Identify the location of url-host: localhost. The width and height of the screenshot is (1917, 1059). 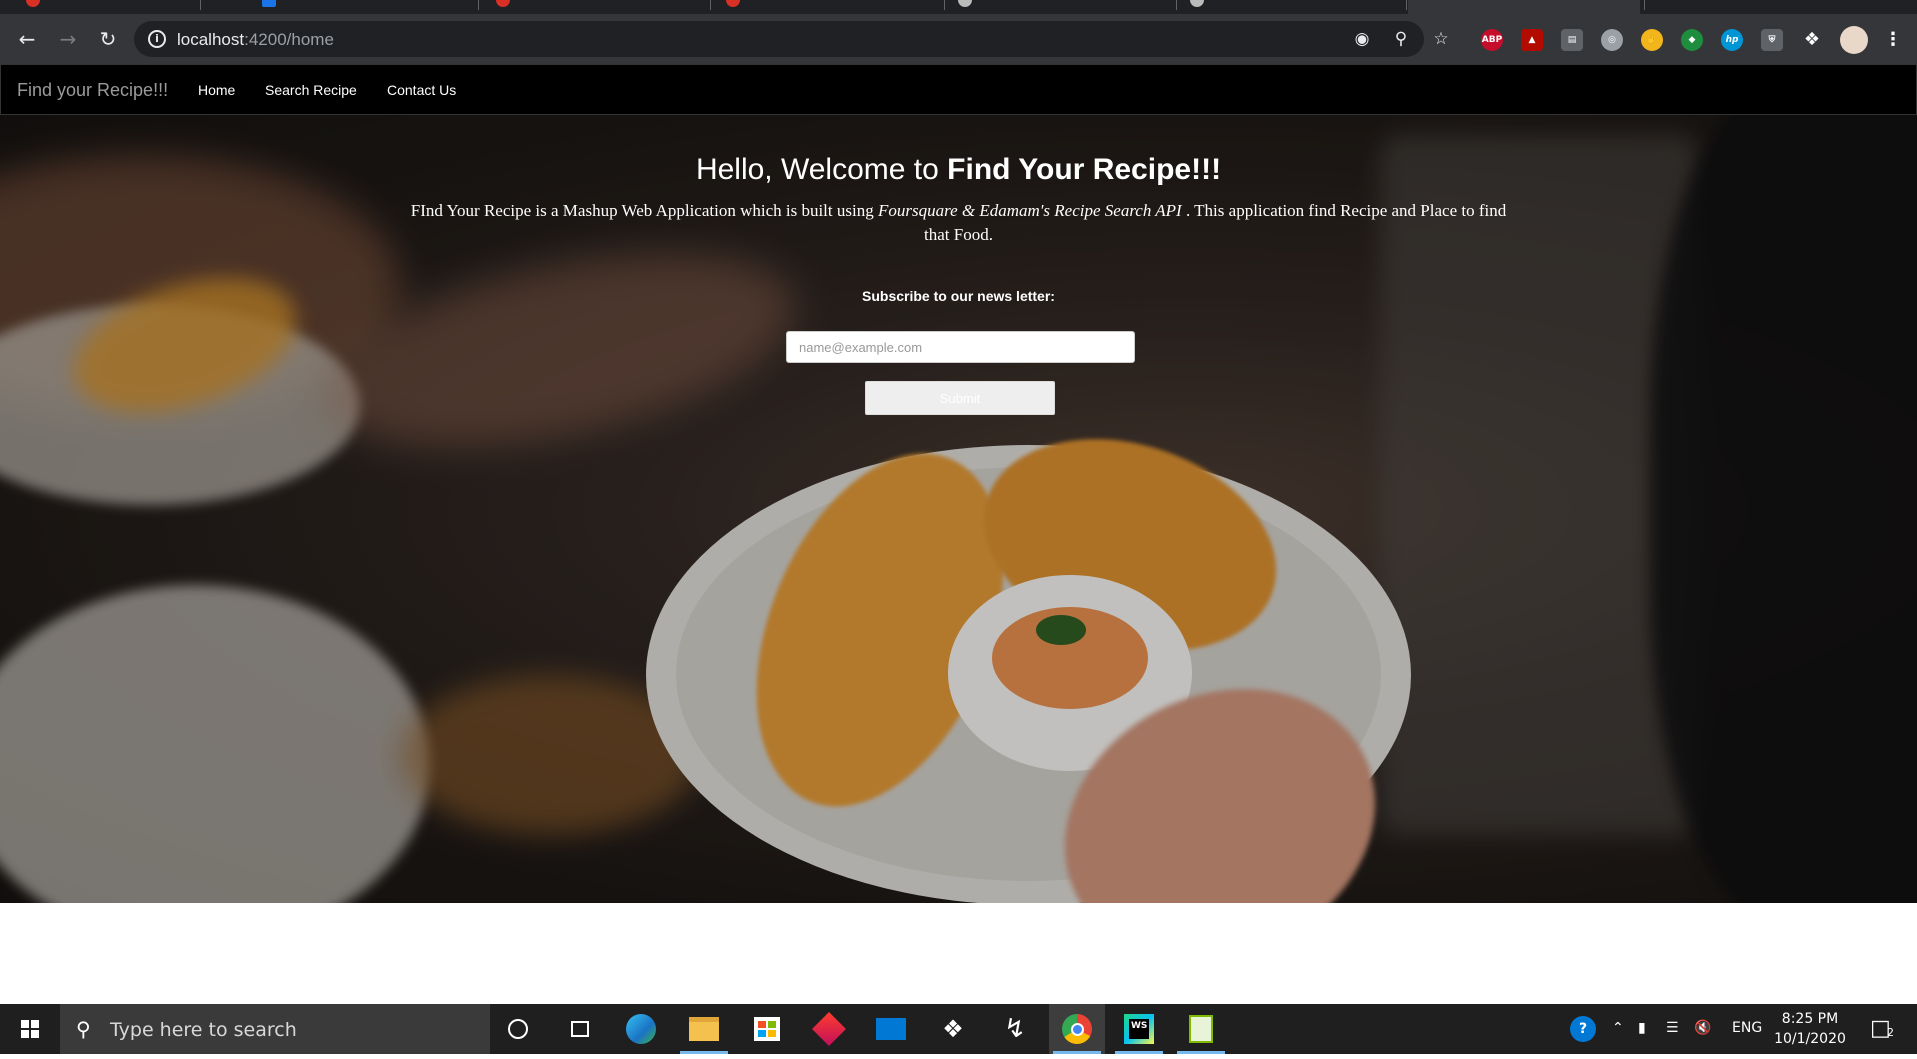
(211, 39).